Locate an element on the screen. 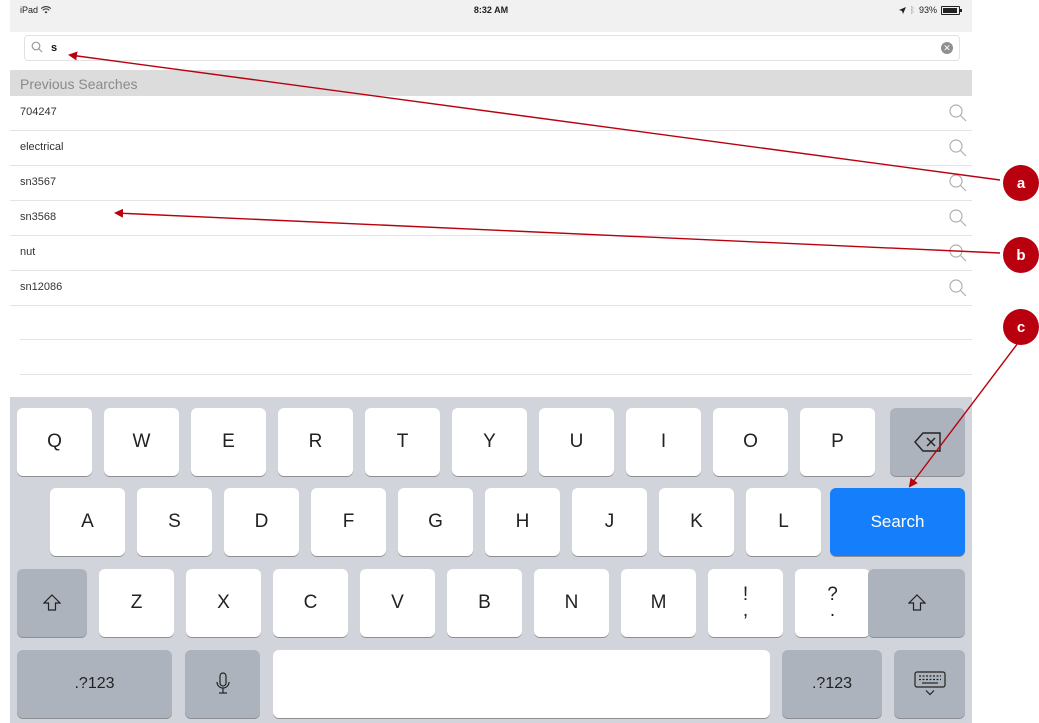  key-b: B is located at coordinates (484, 603).